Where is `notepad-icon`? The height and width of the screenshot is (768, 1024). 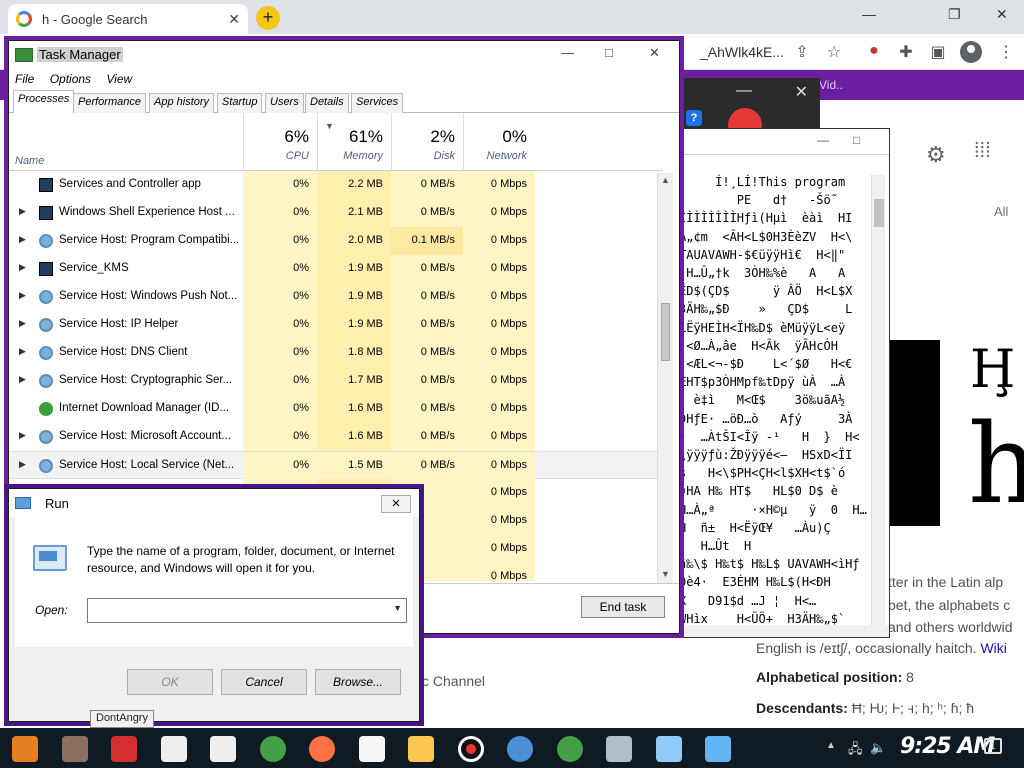 notepad-icon is located at coordinates (668, 749).